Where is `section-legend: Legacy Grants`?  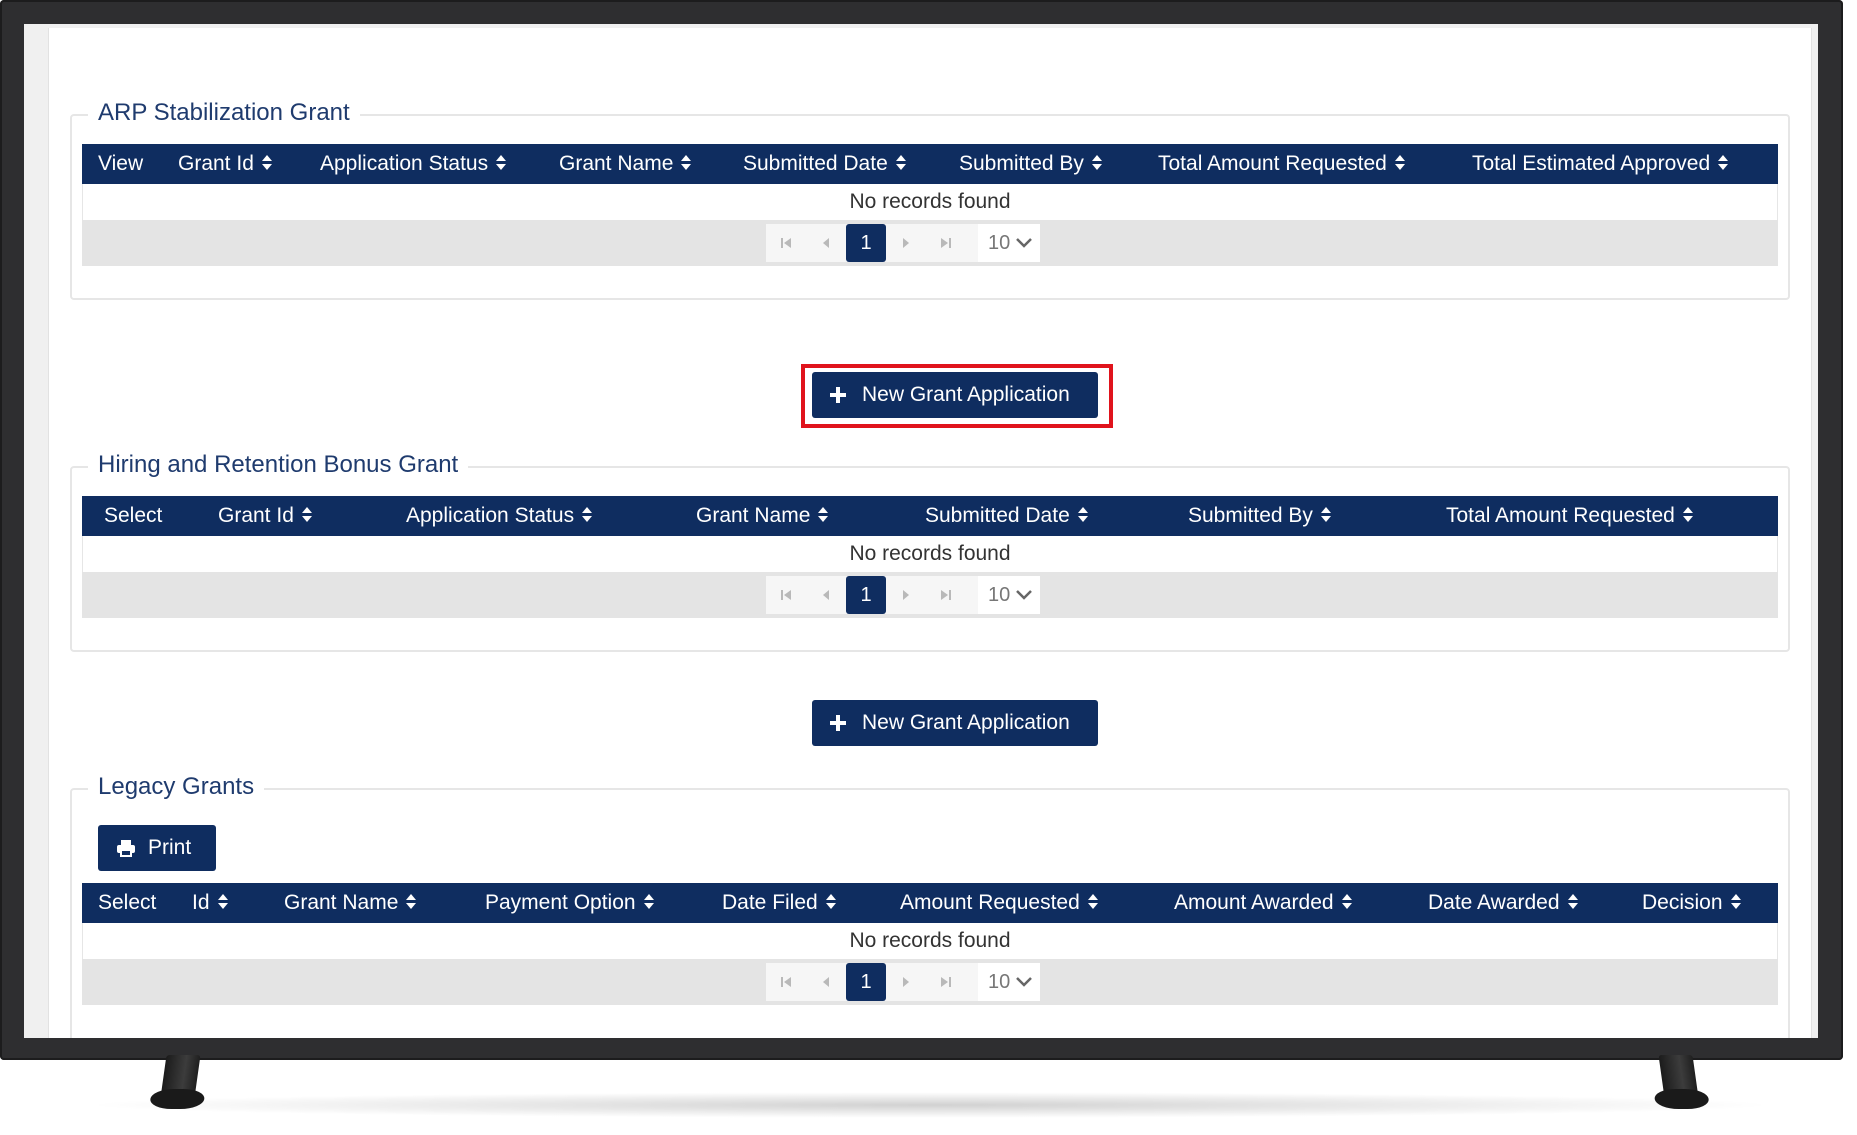 section-legend: Legacy Grants is located at coordinates (176, 787).